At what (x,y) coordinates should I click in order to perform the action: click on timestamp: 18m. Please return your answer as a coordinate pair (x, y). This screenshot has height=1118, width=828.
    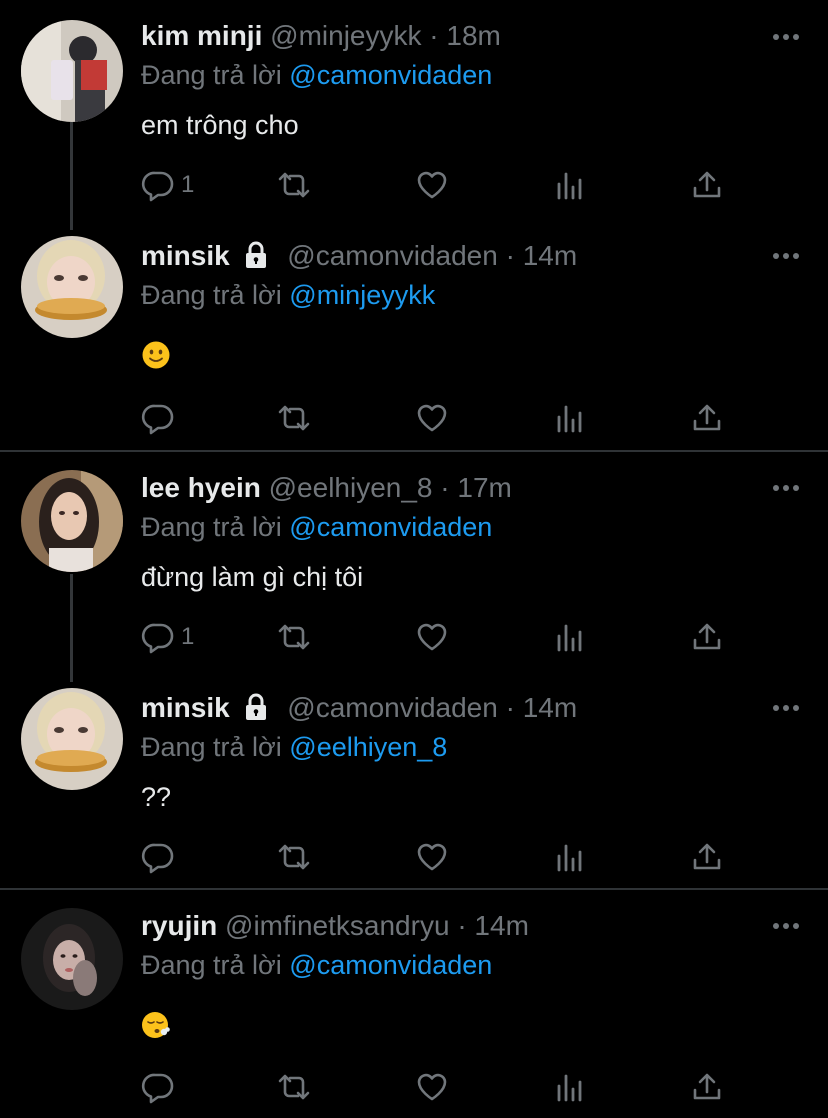
    Looking at the image, I should click on (473, 35).